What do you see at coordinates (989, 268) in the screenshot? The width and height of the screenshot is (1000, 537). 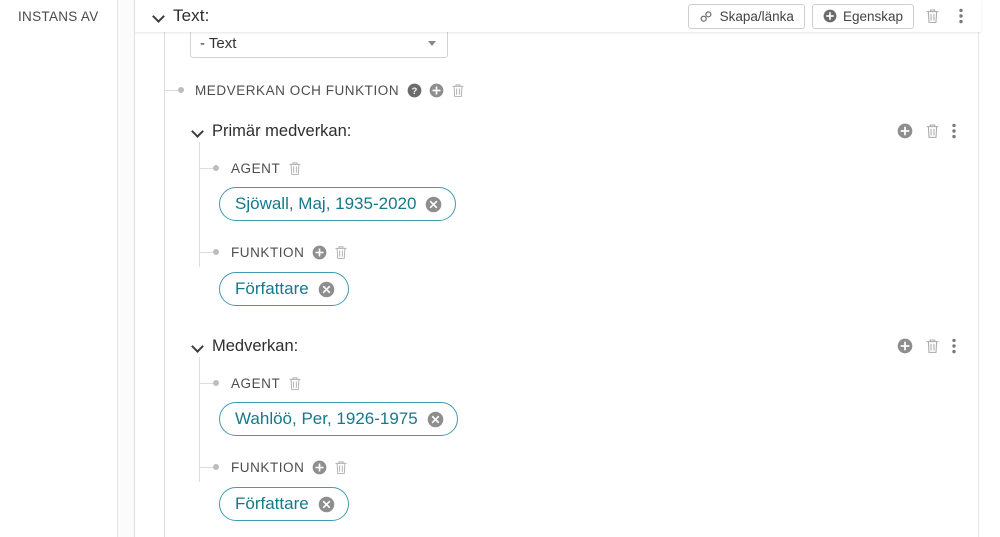 I see `main-right-strip` at bounding box center [989, 268].